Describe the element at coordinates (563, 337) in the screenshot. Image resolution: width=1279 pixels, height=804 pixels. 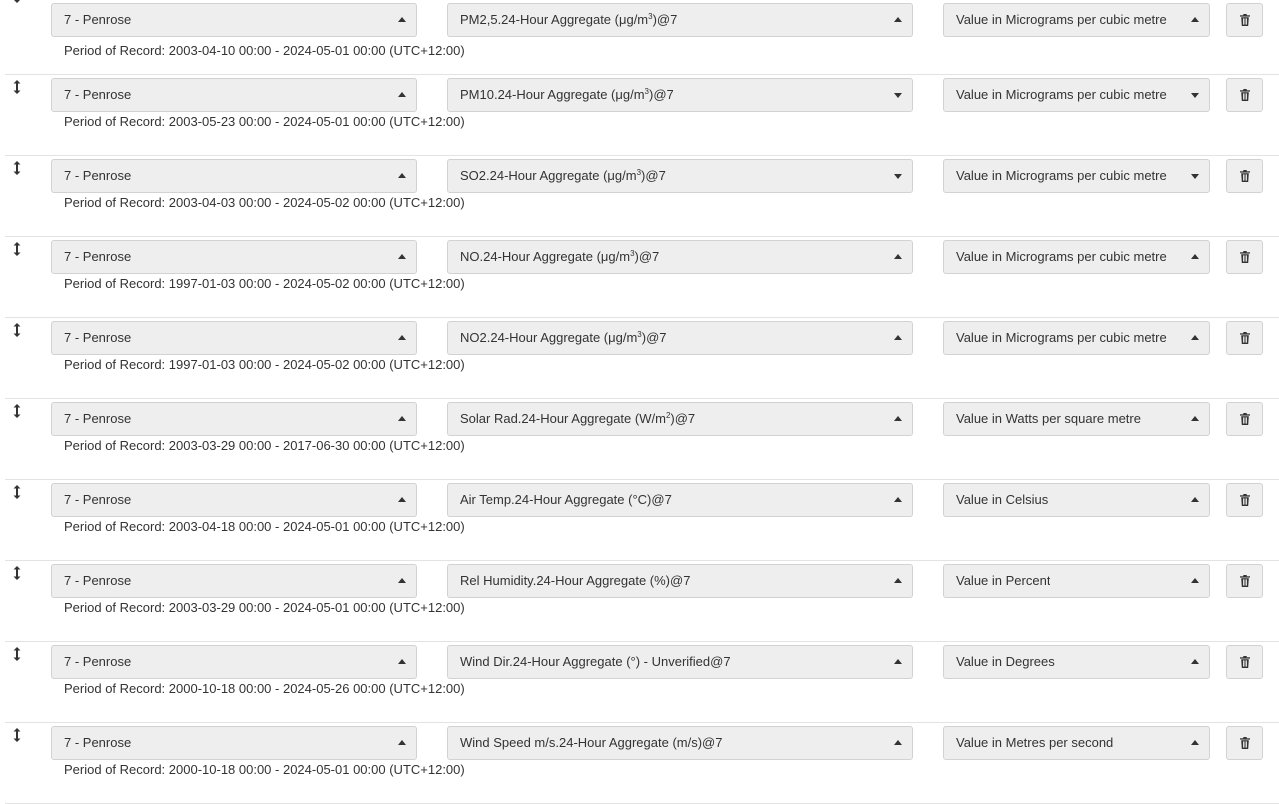
I see `parameter-select-value: NO2.24-Hour Aggregate (μg/m3)@7` at that location.